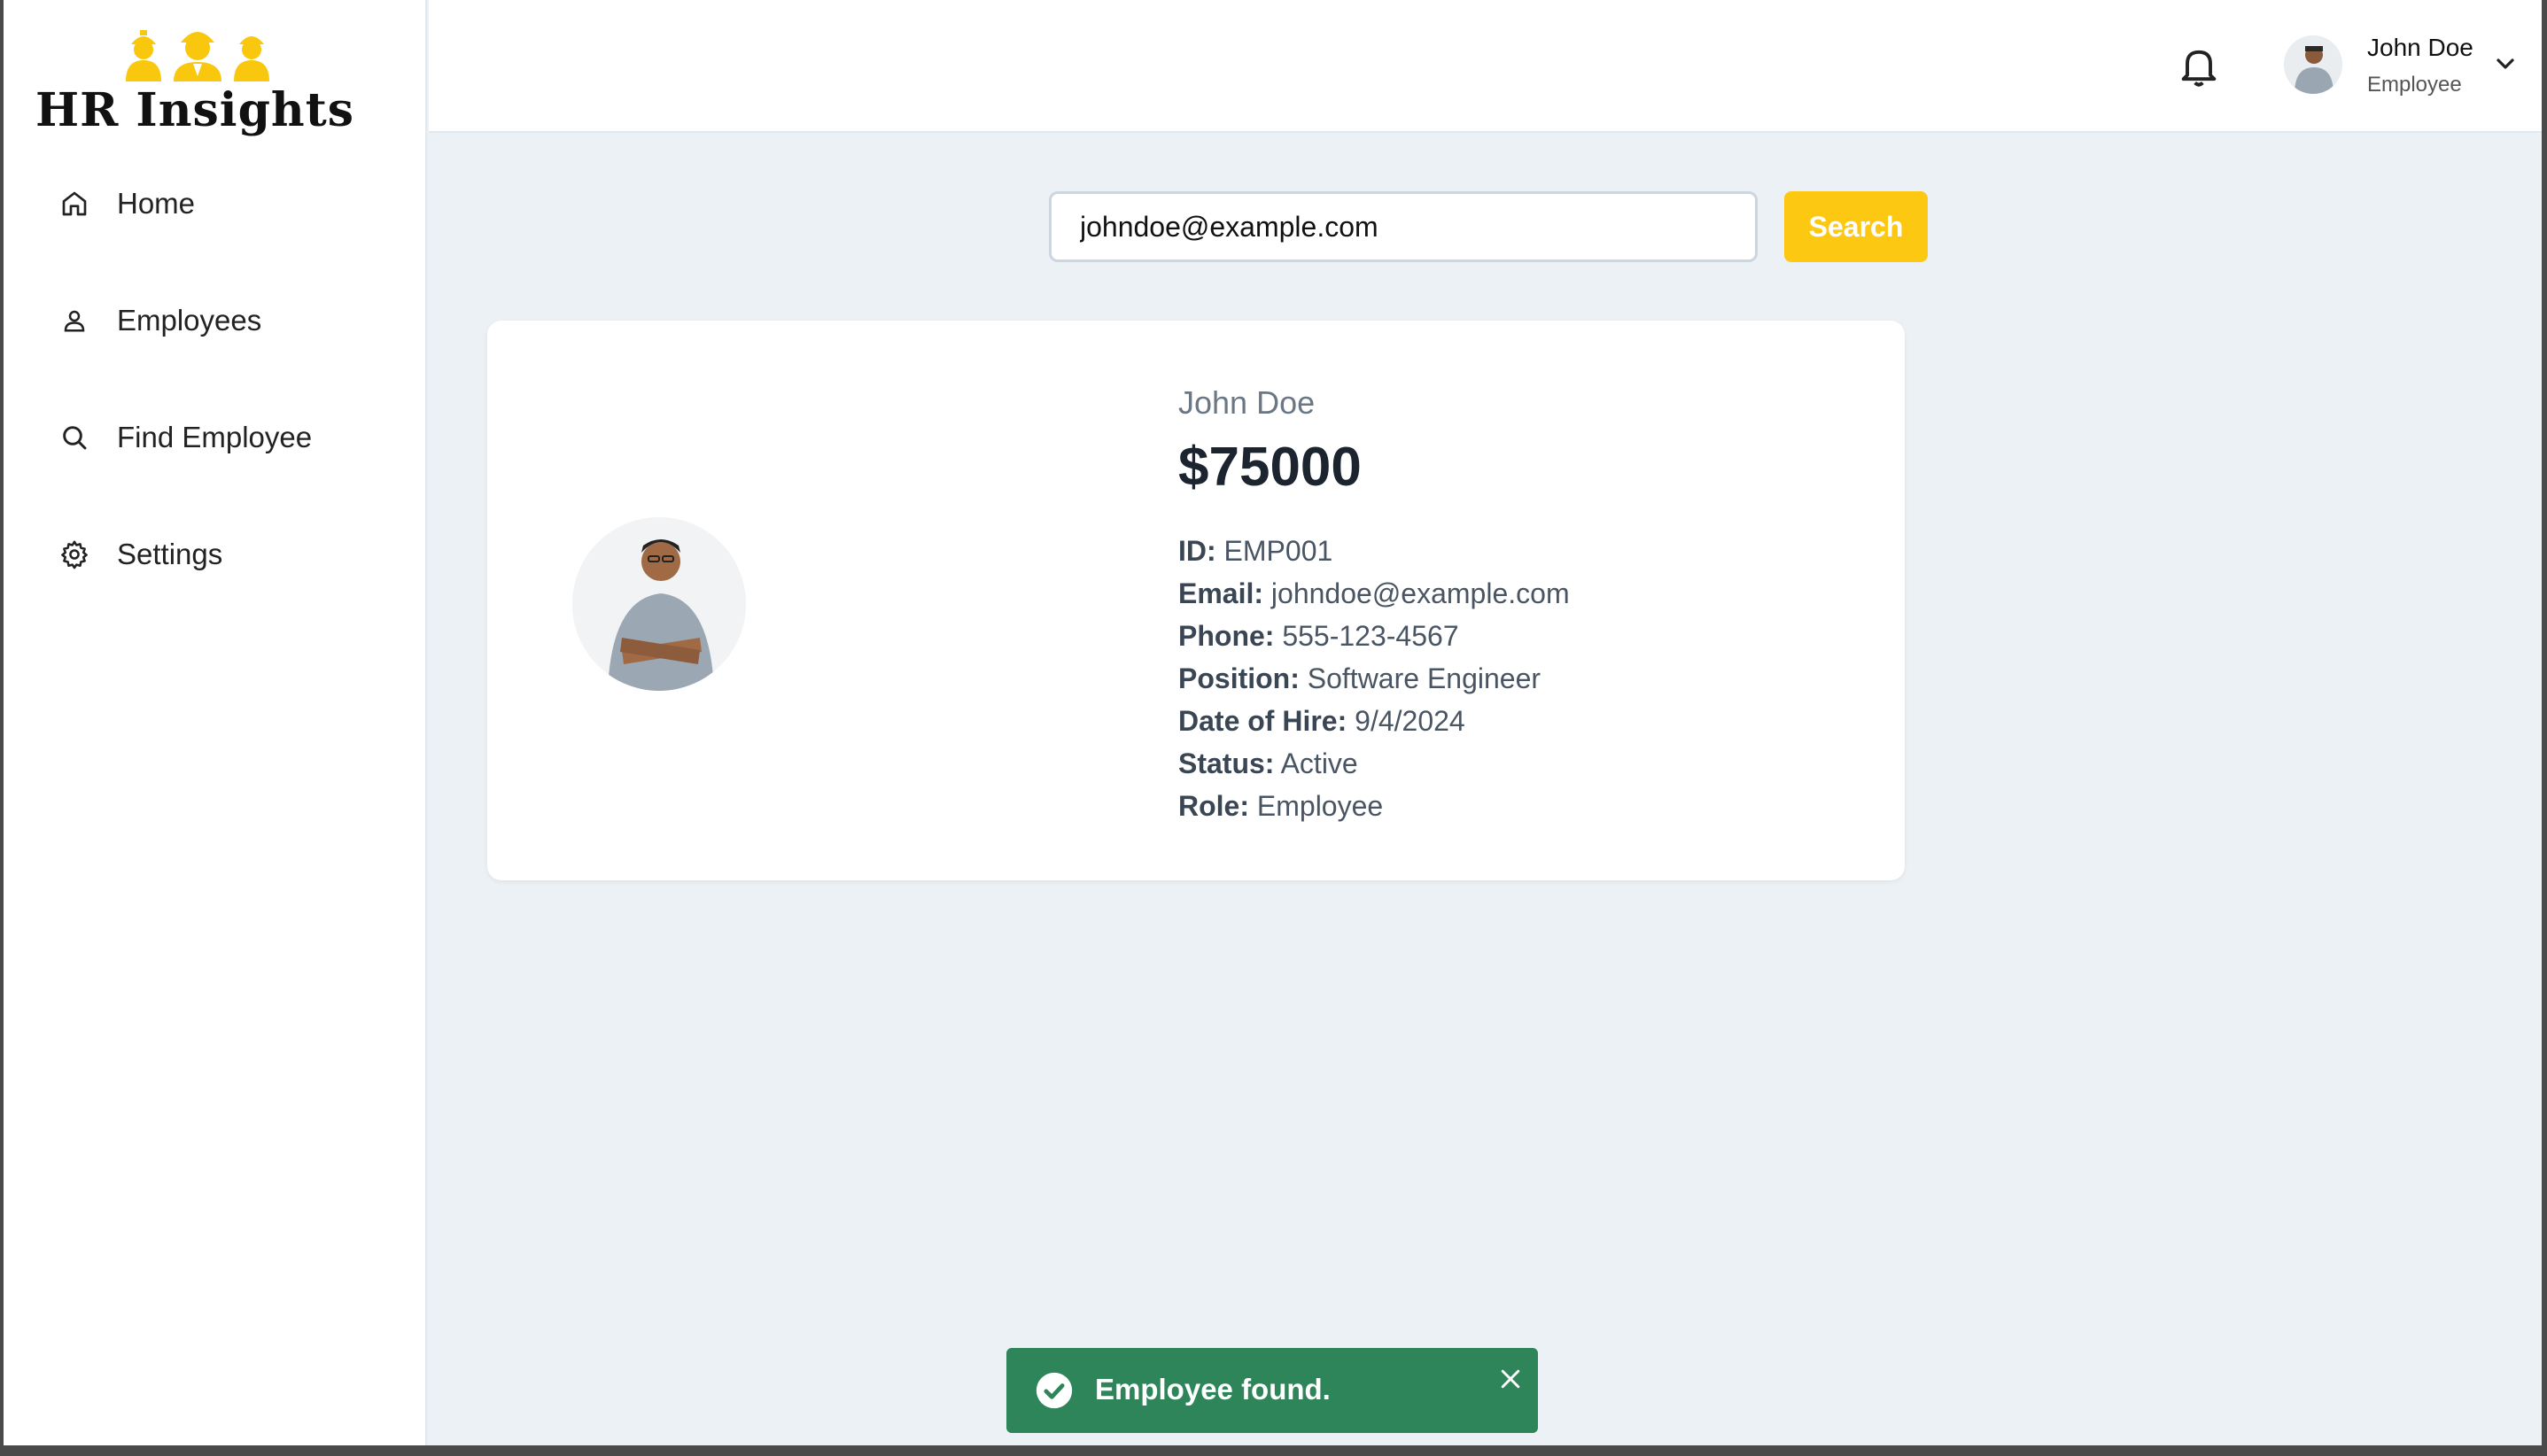  I want to click on sidebar-item-employees: Employees, so click(225, 320).